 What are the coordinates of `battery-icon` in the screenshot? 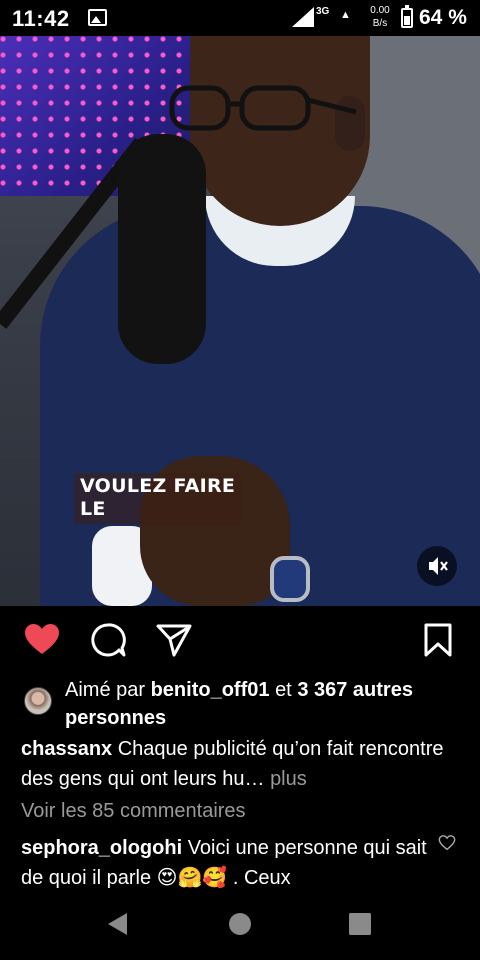 It's located at (407, 16).